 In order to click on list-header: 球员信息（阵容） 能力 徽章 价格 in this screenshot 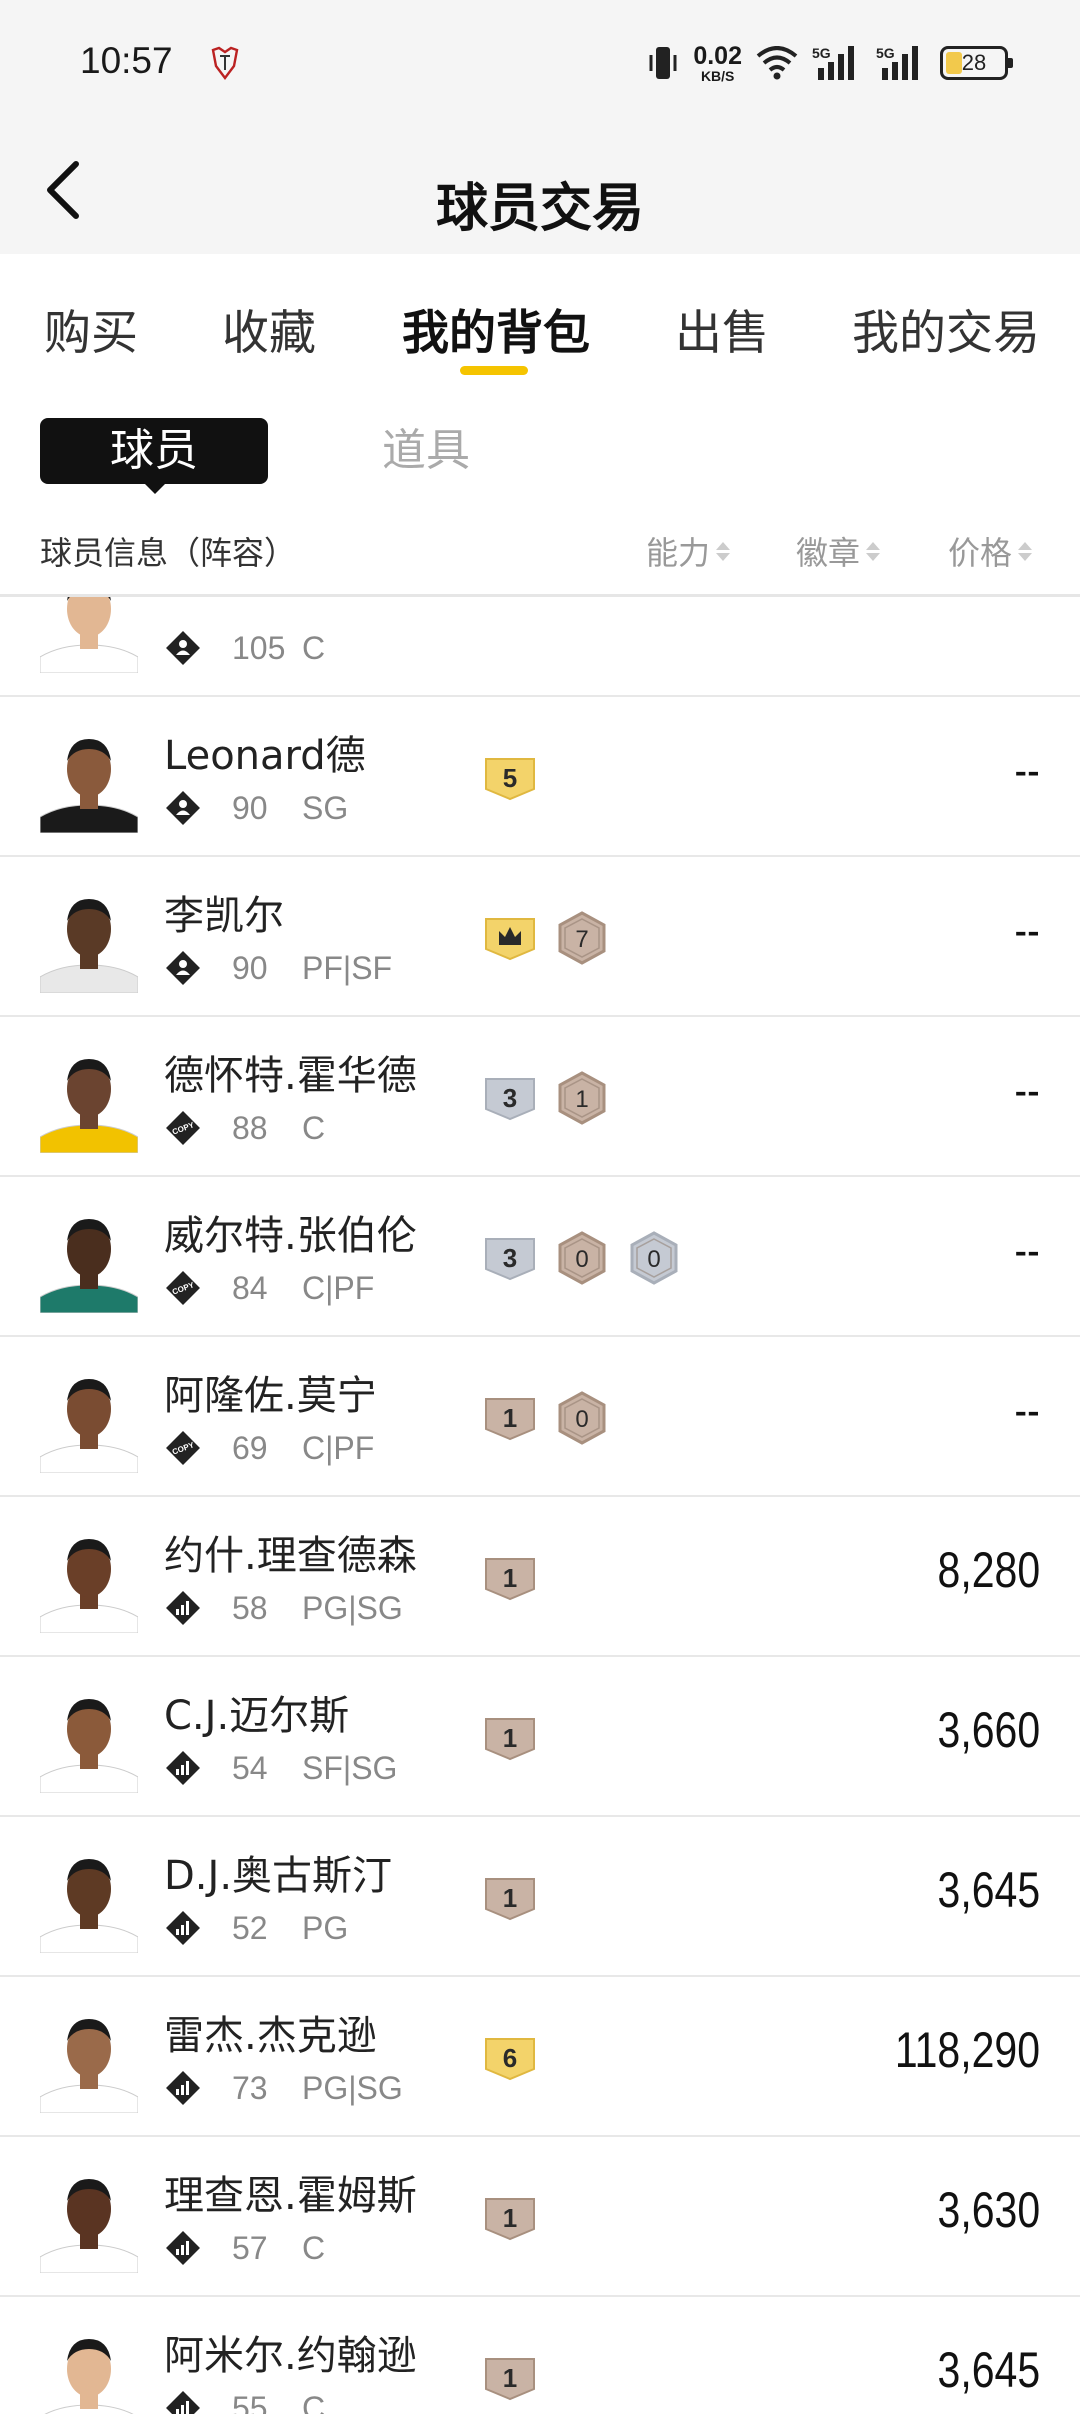, I will do `click(540, 553)`.